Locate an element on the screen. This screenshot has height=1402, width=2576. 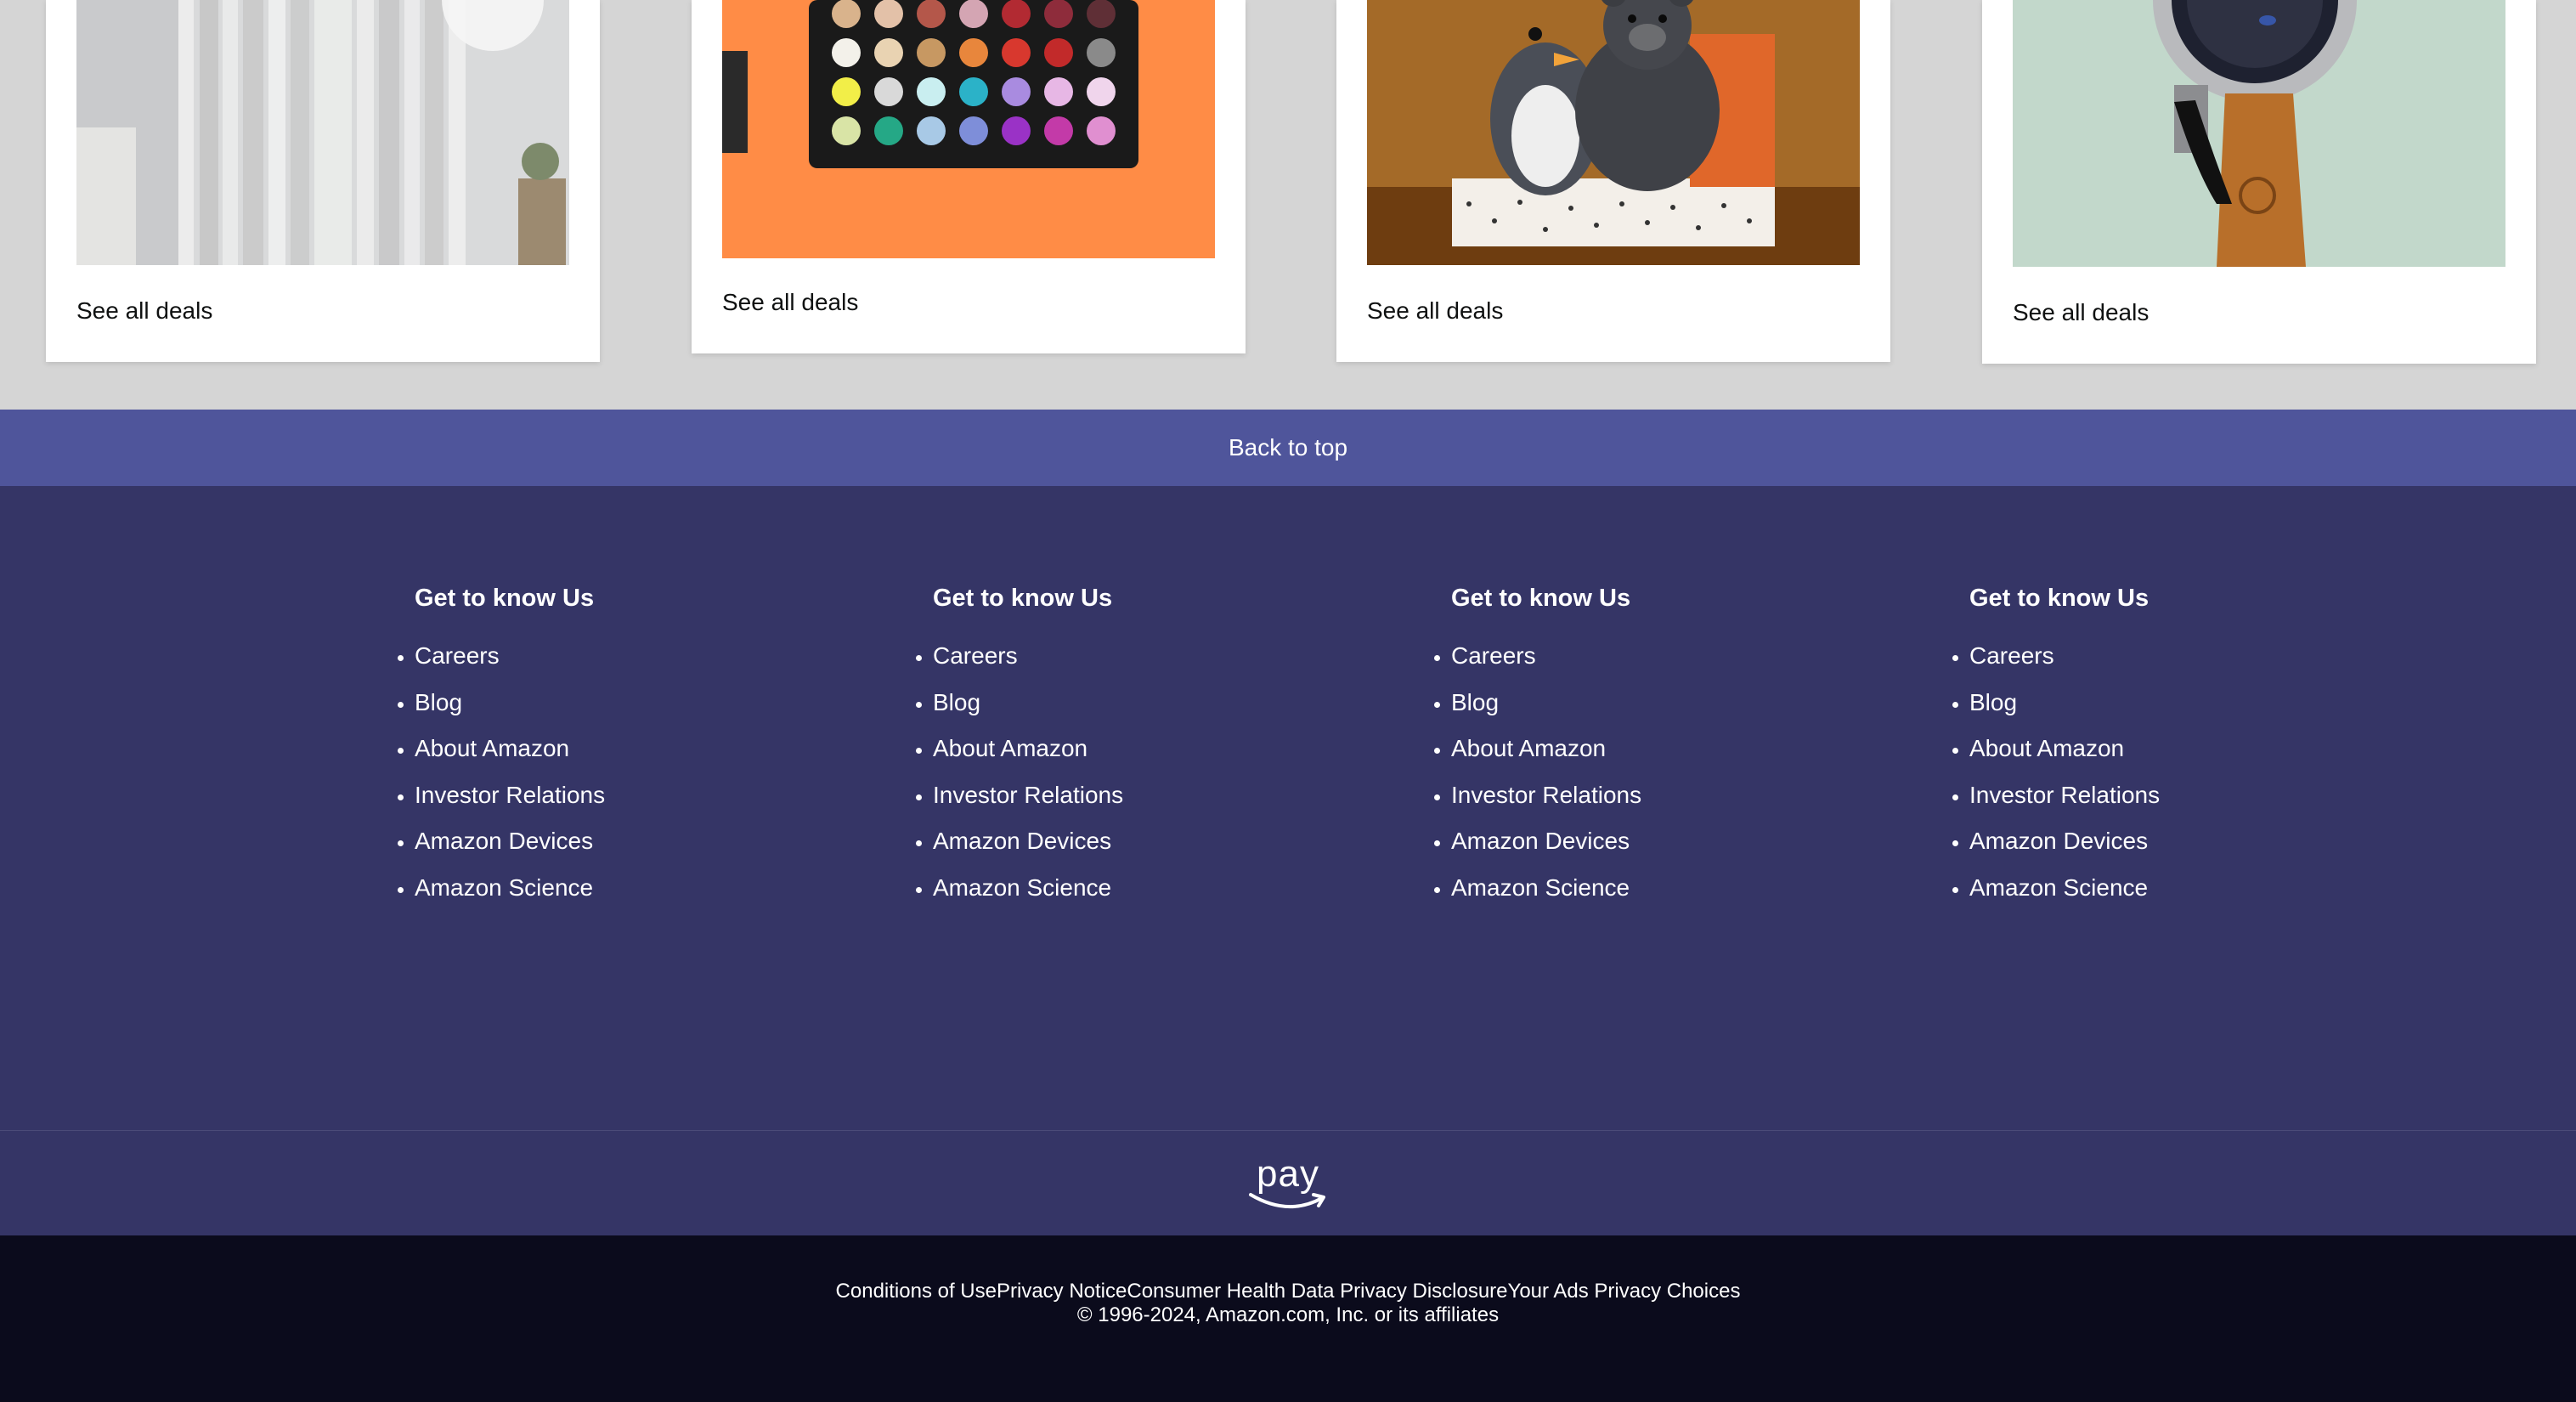
curtains-image is located at coordinates (323, 132).